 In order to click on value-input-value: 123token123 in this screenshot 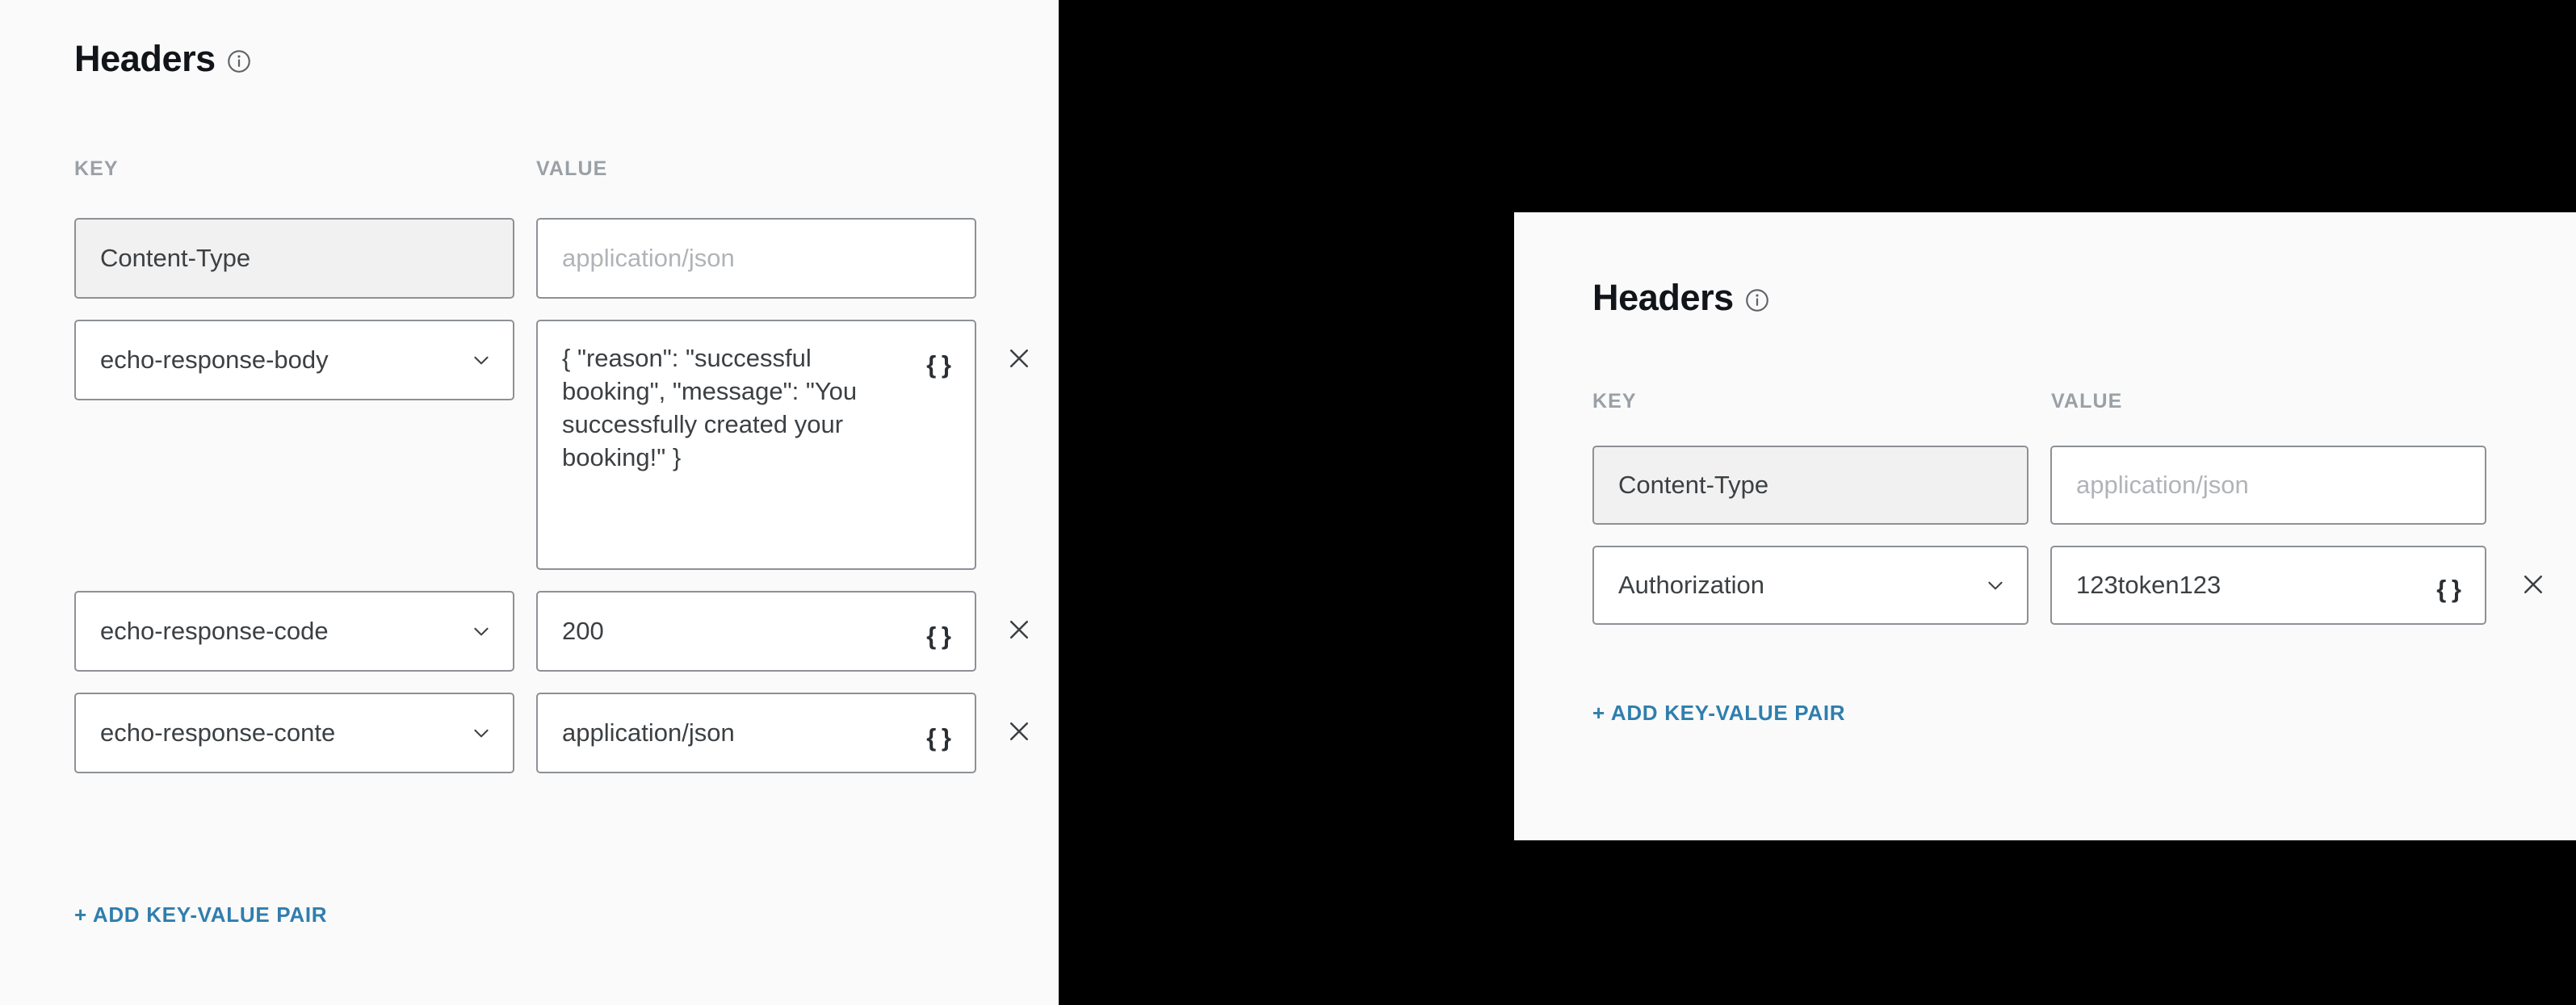, I will do `click(2148, 584)`.